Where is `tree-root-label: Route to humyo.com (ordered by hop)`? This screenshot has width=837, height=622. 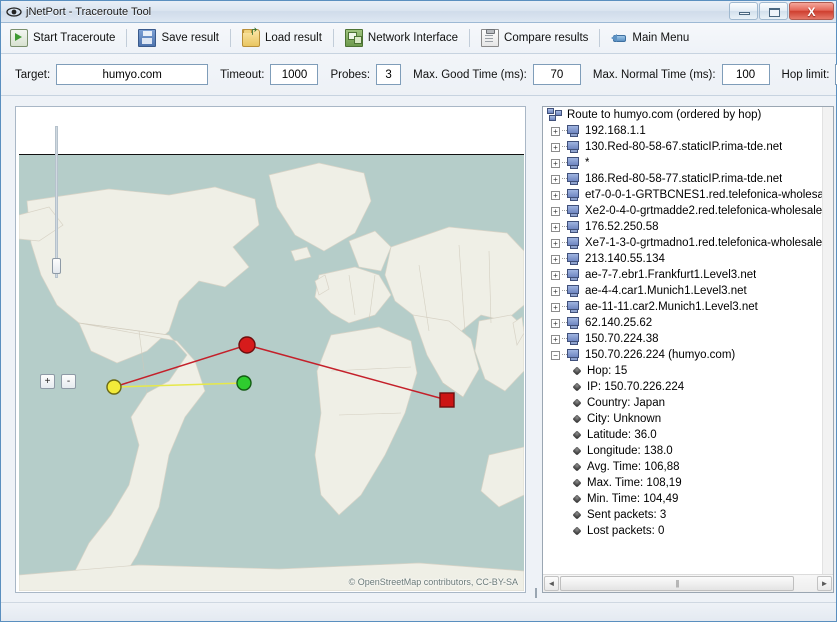 tree-root-label: Route to humyo.com (ordered by hop) is located at coordinates (664, 115).